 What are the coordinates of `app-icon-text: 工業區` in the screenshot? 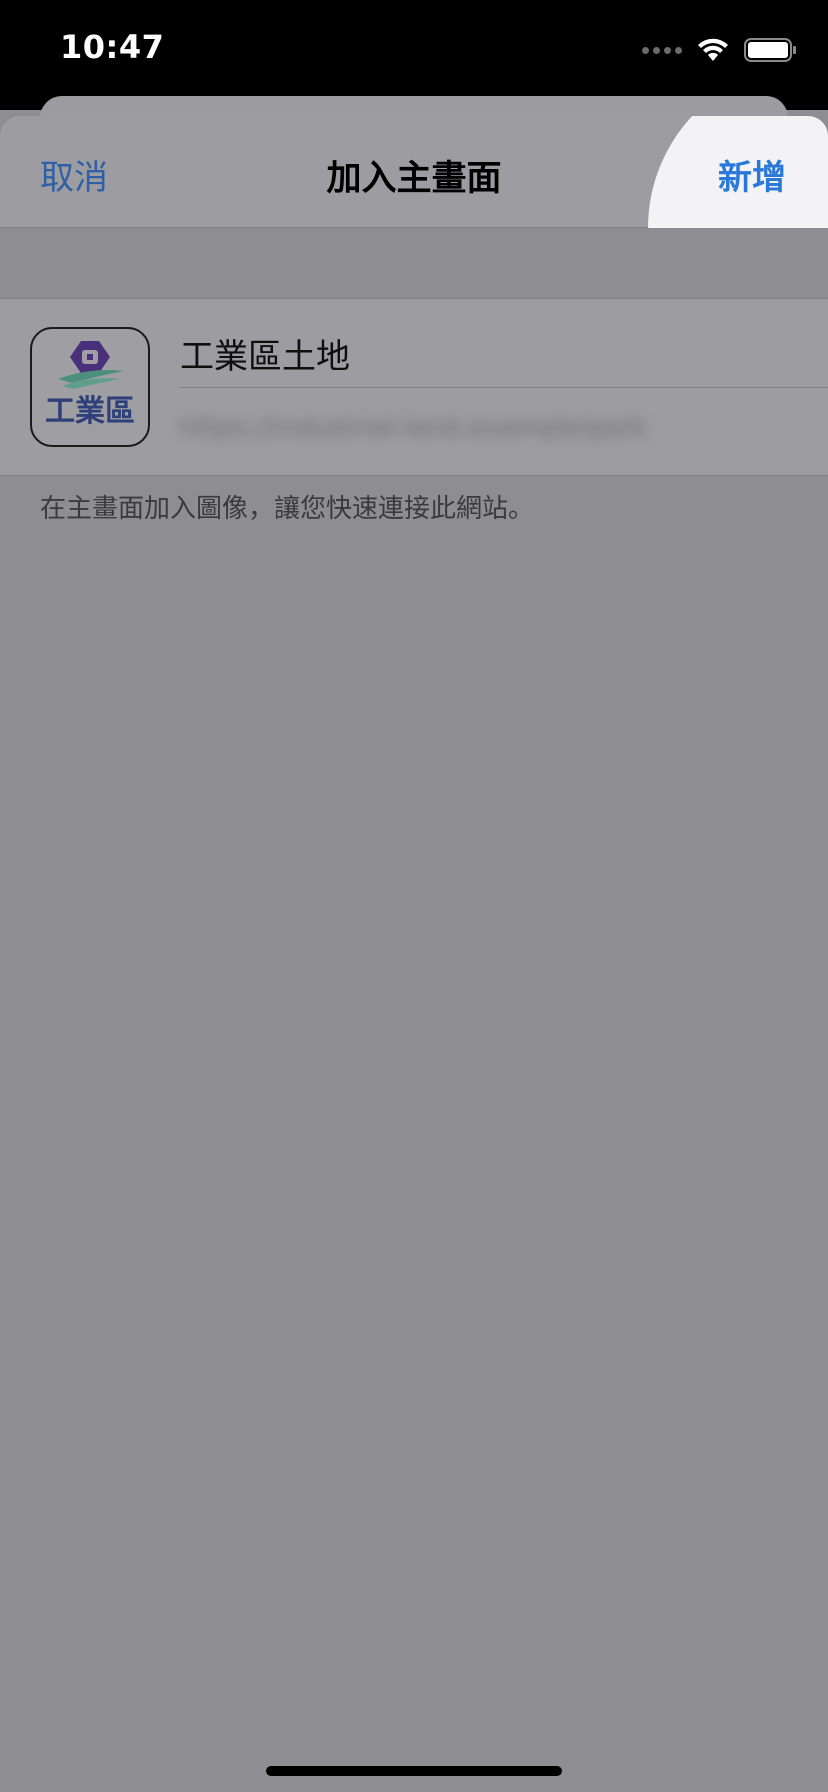 It's located at (90, 411).